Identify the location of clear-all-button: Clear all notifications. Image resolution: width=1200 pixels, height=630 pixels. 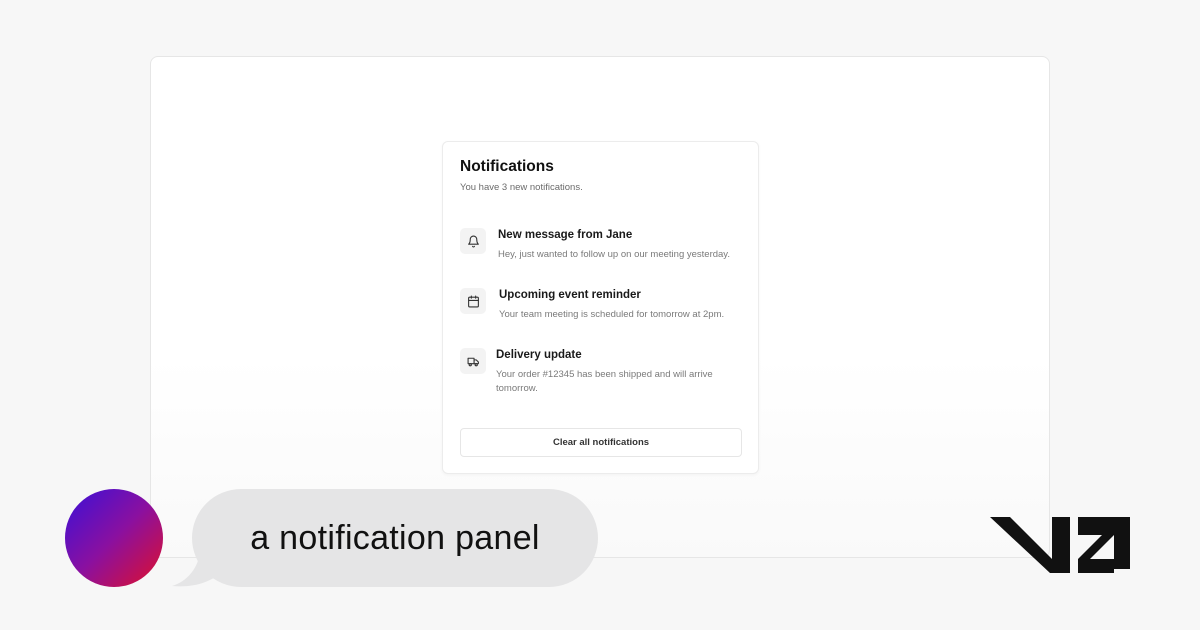
(601, 442).